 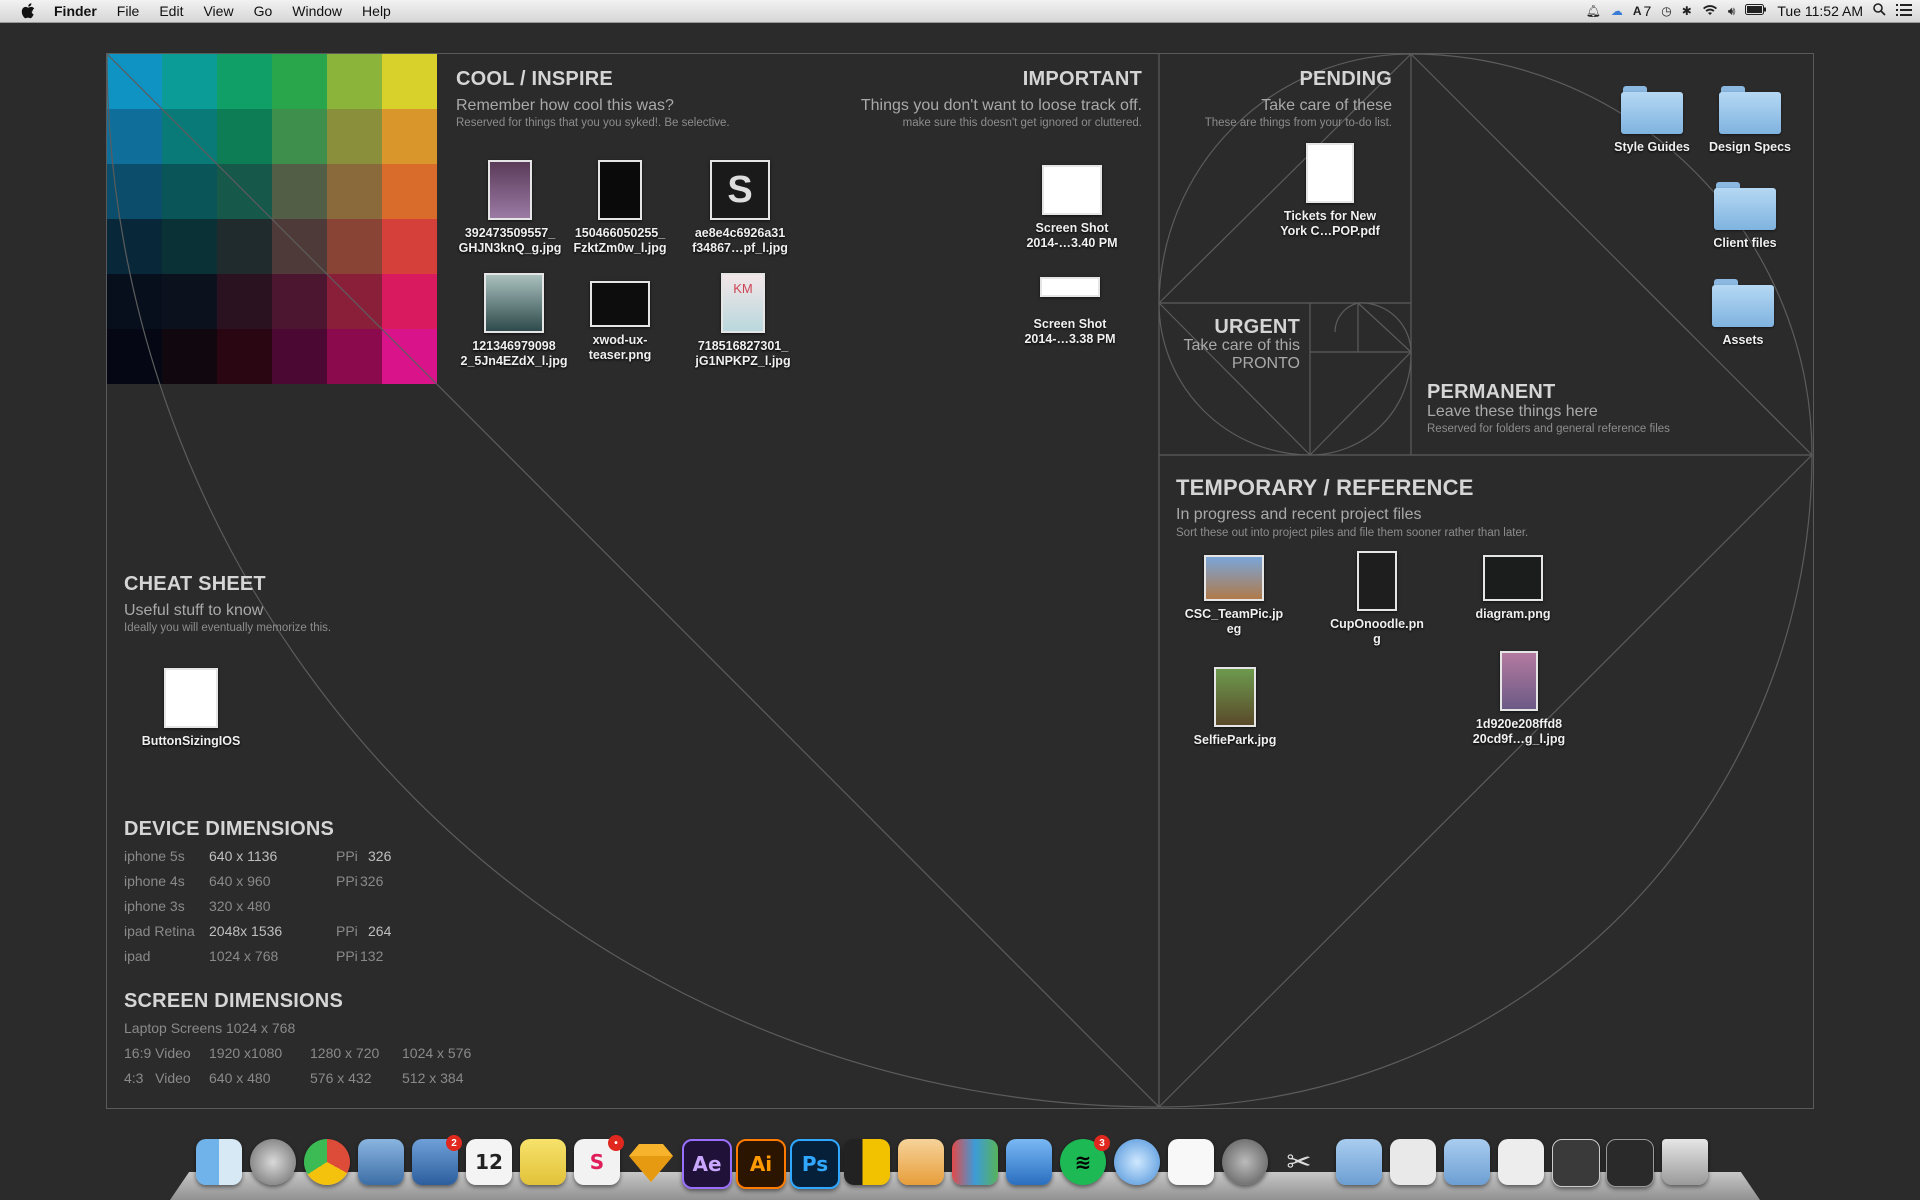 I want to click on urgent-subtitle-line2: PRONTO, so click(x=1265, y=363).